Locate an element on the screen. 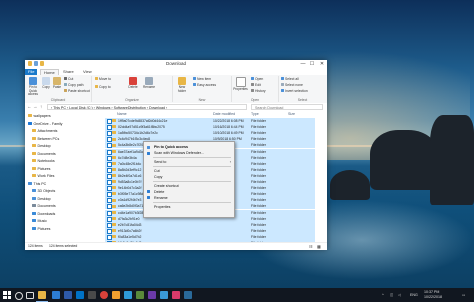  delete-button: Delete is located at coordinates (133, 83).